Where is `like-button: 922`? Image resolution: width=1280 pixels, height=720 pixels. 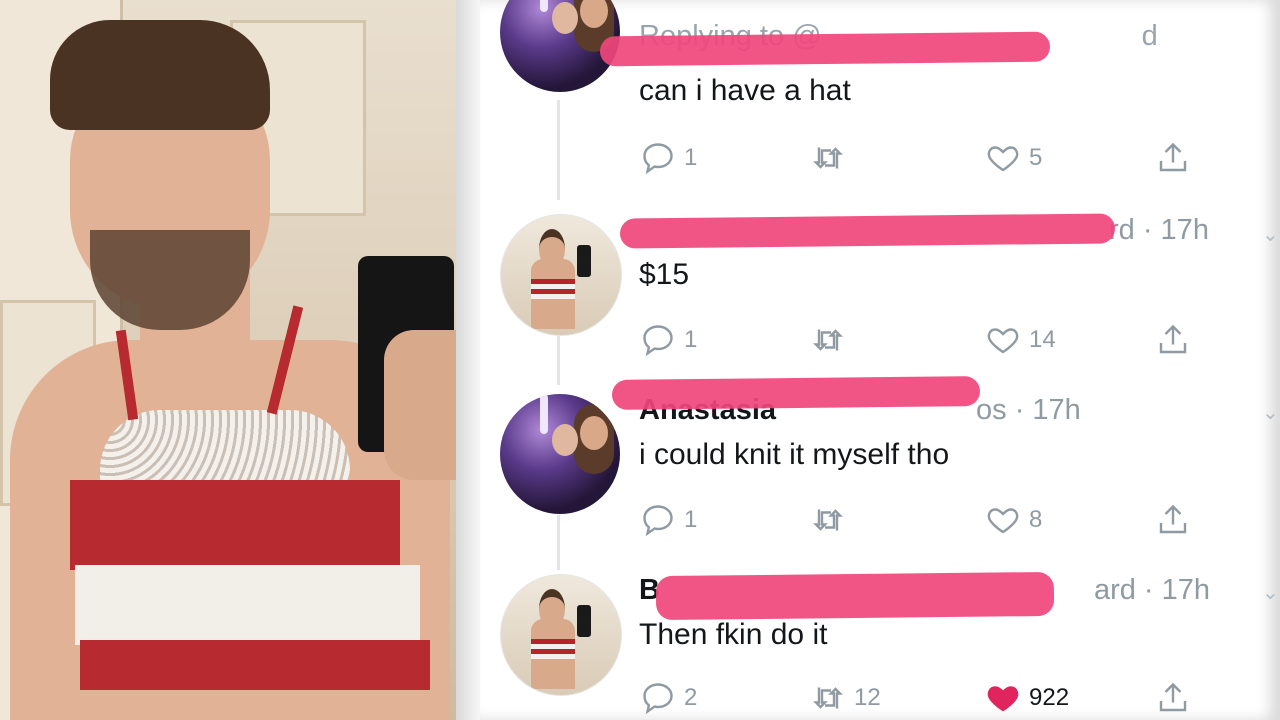 like-button: 922 is located at coordinates (1027, 698).